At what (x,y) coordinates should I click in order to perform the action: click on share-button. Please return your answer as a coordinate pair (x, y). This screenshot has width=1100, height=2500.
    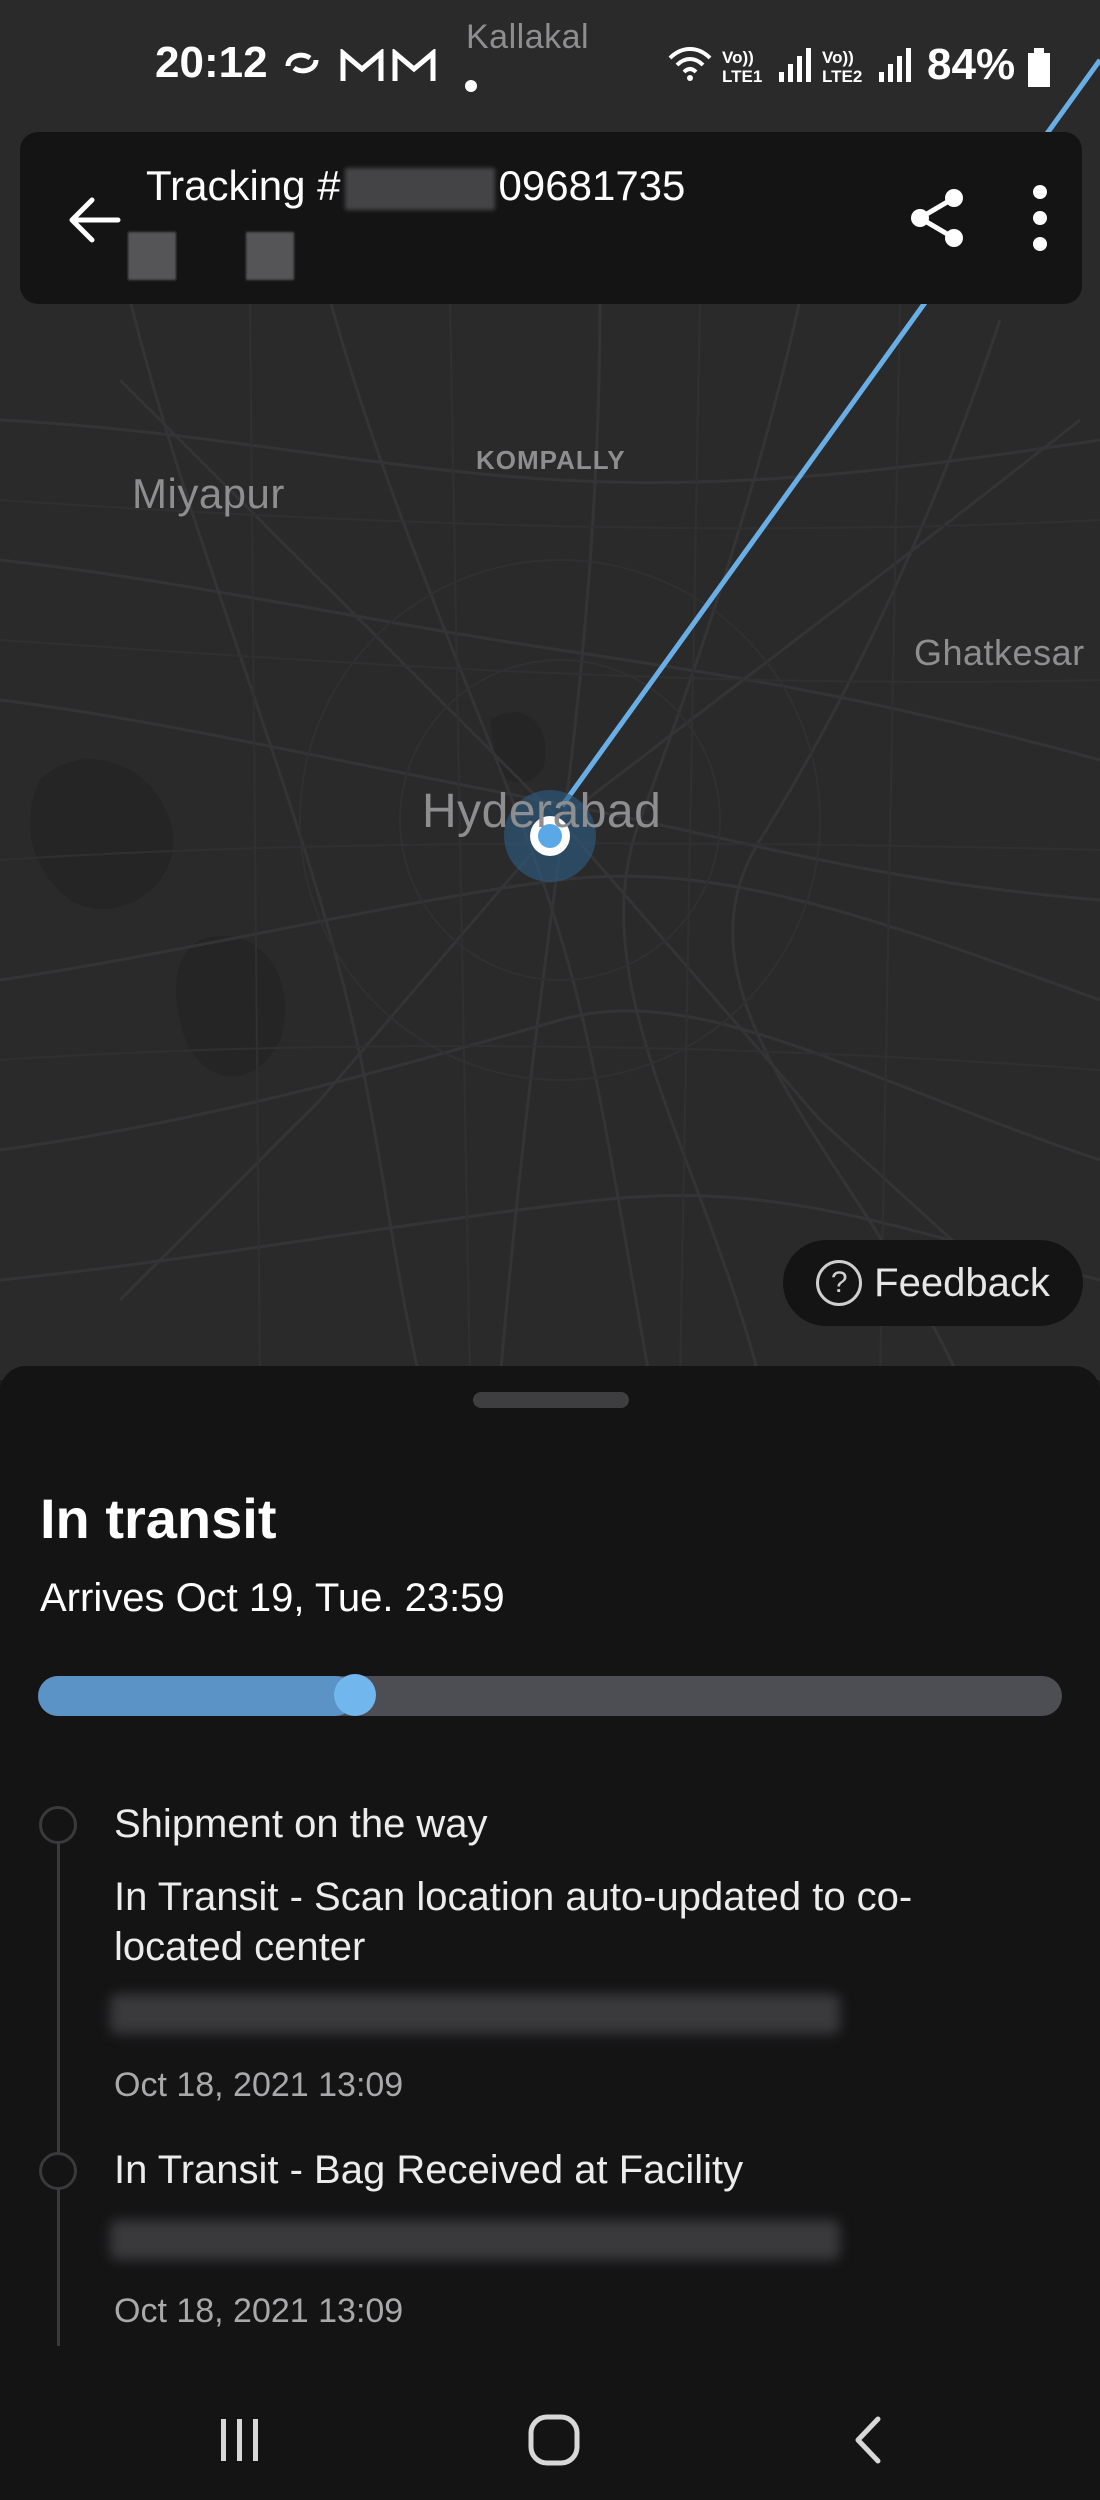
    Looking at the image, I should click on (938, 218).